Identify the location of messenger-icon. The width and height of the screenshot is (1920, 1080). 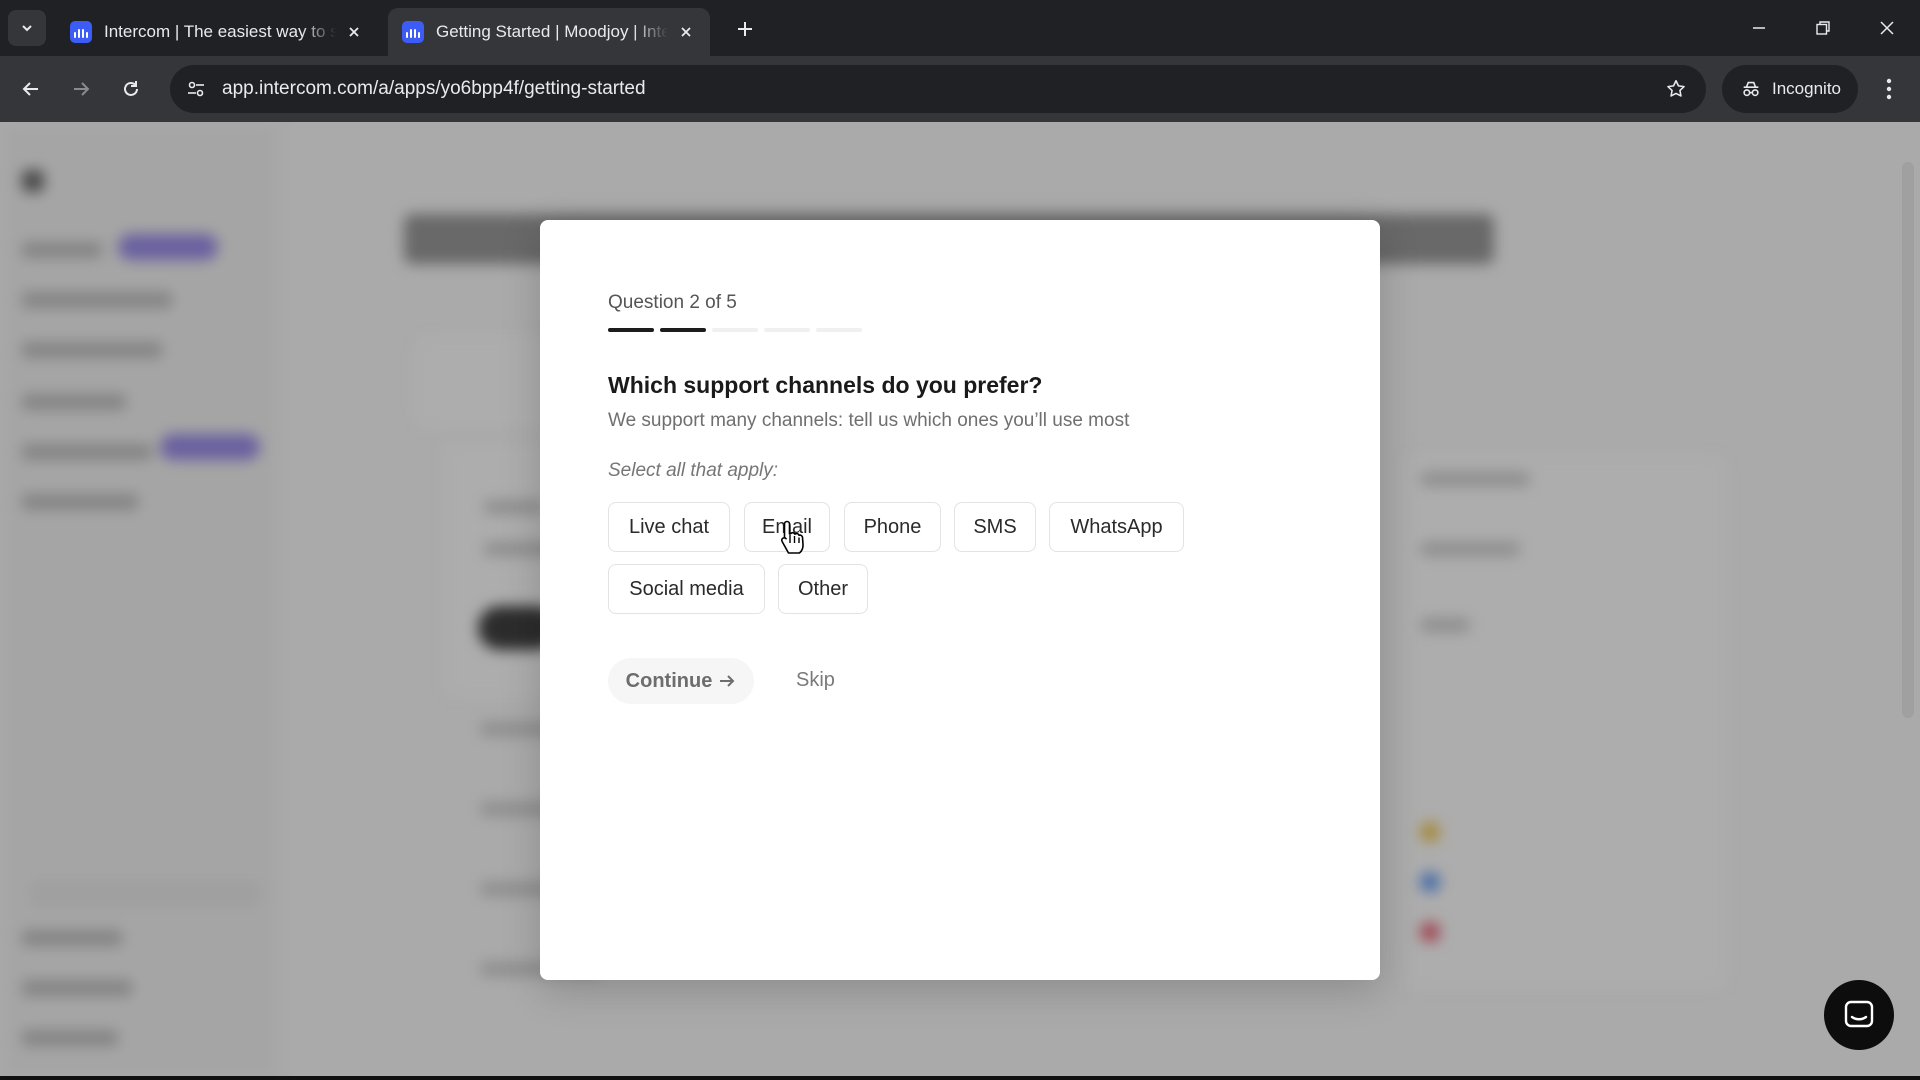
(1859, 1014).